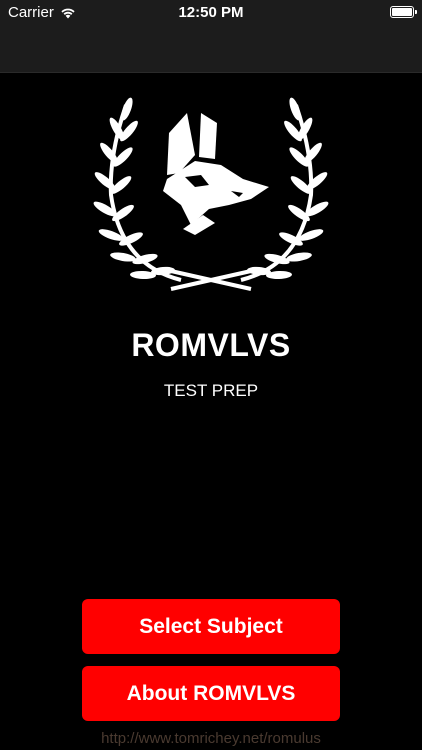  What do you see at coordinates (211, 345) in the screenshot?
I see `app-title: ROMVLVS` at bounding box center [211, 345].